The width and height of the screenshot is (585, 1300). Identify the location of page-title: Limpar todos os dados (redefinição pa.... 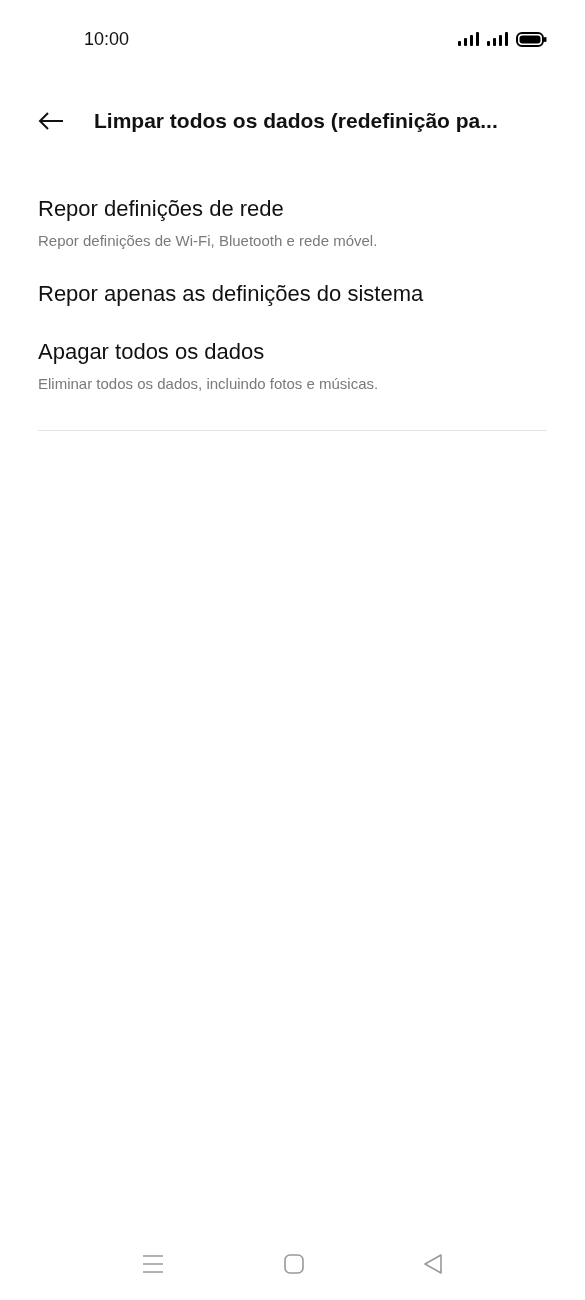
(296, 121).